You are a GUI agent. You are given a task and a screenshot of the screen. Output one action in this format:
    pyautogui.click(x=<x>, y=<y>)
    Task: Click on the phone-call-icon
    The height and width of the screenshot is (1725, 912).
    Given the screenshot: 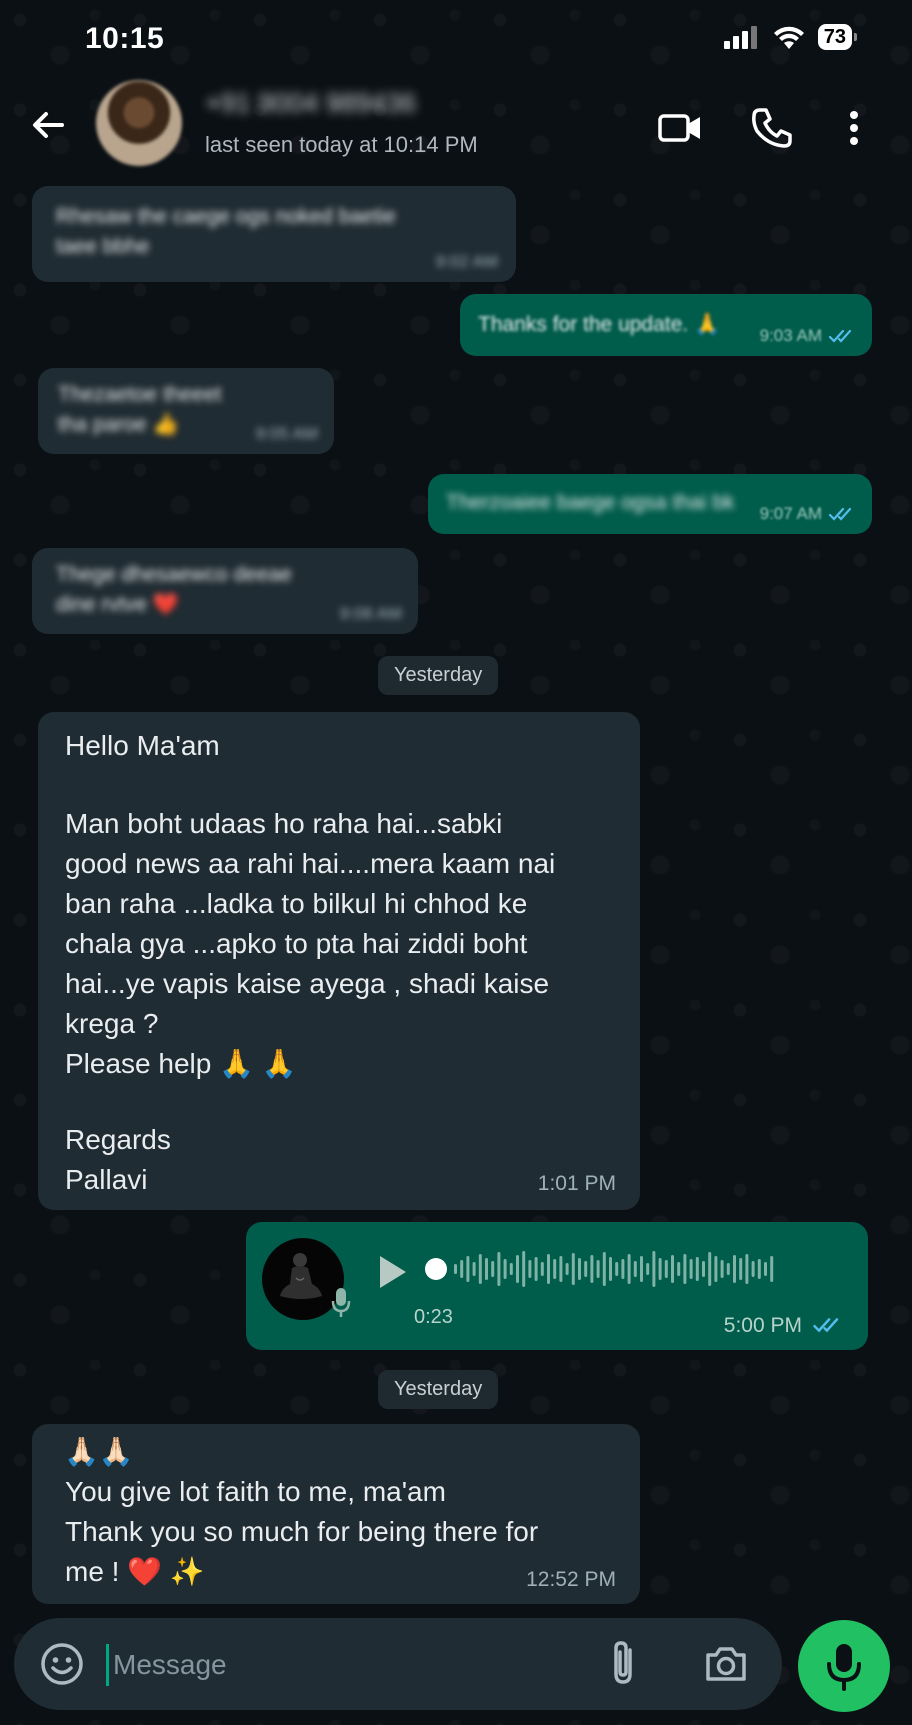 What is the action you would take?
    pyautogui.click(x=772, y=128)
    